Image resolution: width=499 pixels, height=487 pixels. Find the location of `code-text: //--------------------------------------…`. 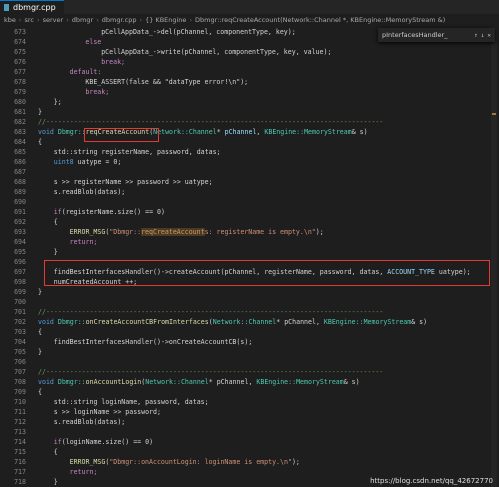

code-text: //--------------------------------------… is located at coordinates (210, 372).